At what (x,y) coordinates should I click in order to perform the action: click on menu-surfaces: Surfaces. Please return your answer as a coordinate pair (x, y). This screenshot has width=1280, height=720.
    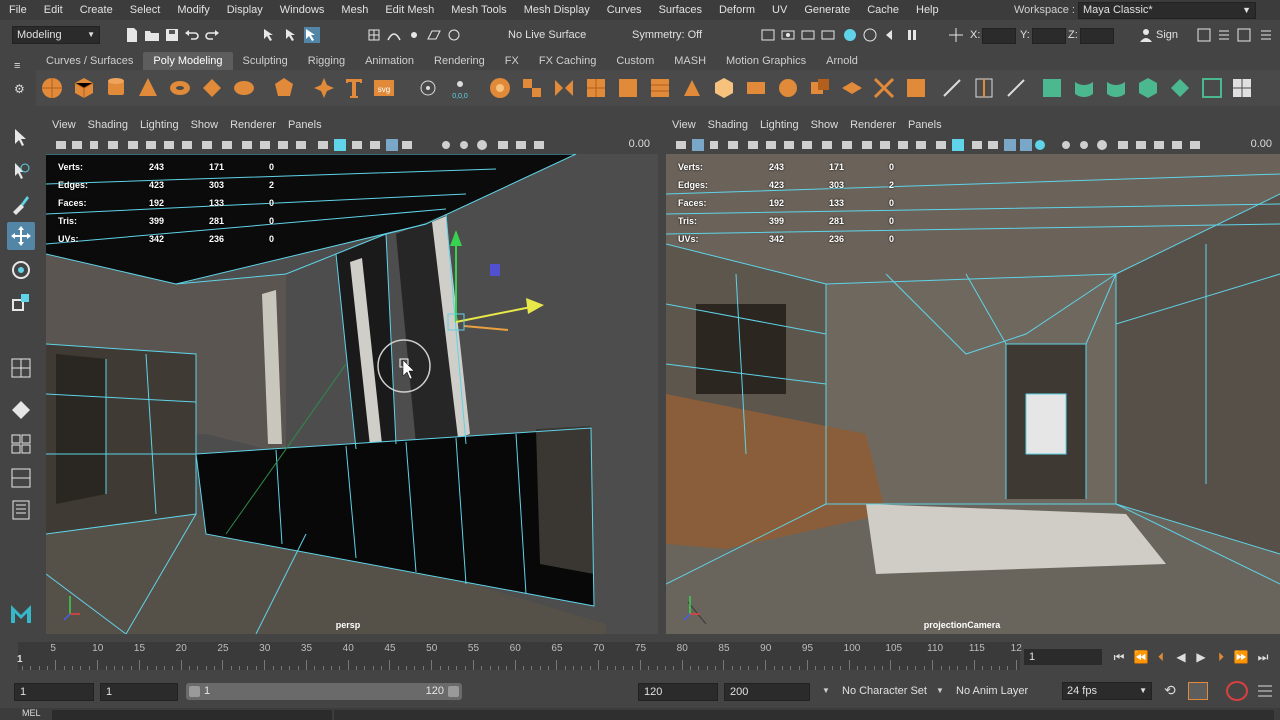
    Looking at the image, I should click on (680, 10).